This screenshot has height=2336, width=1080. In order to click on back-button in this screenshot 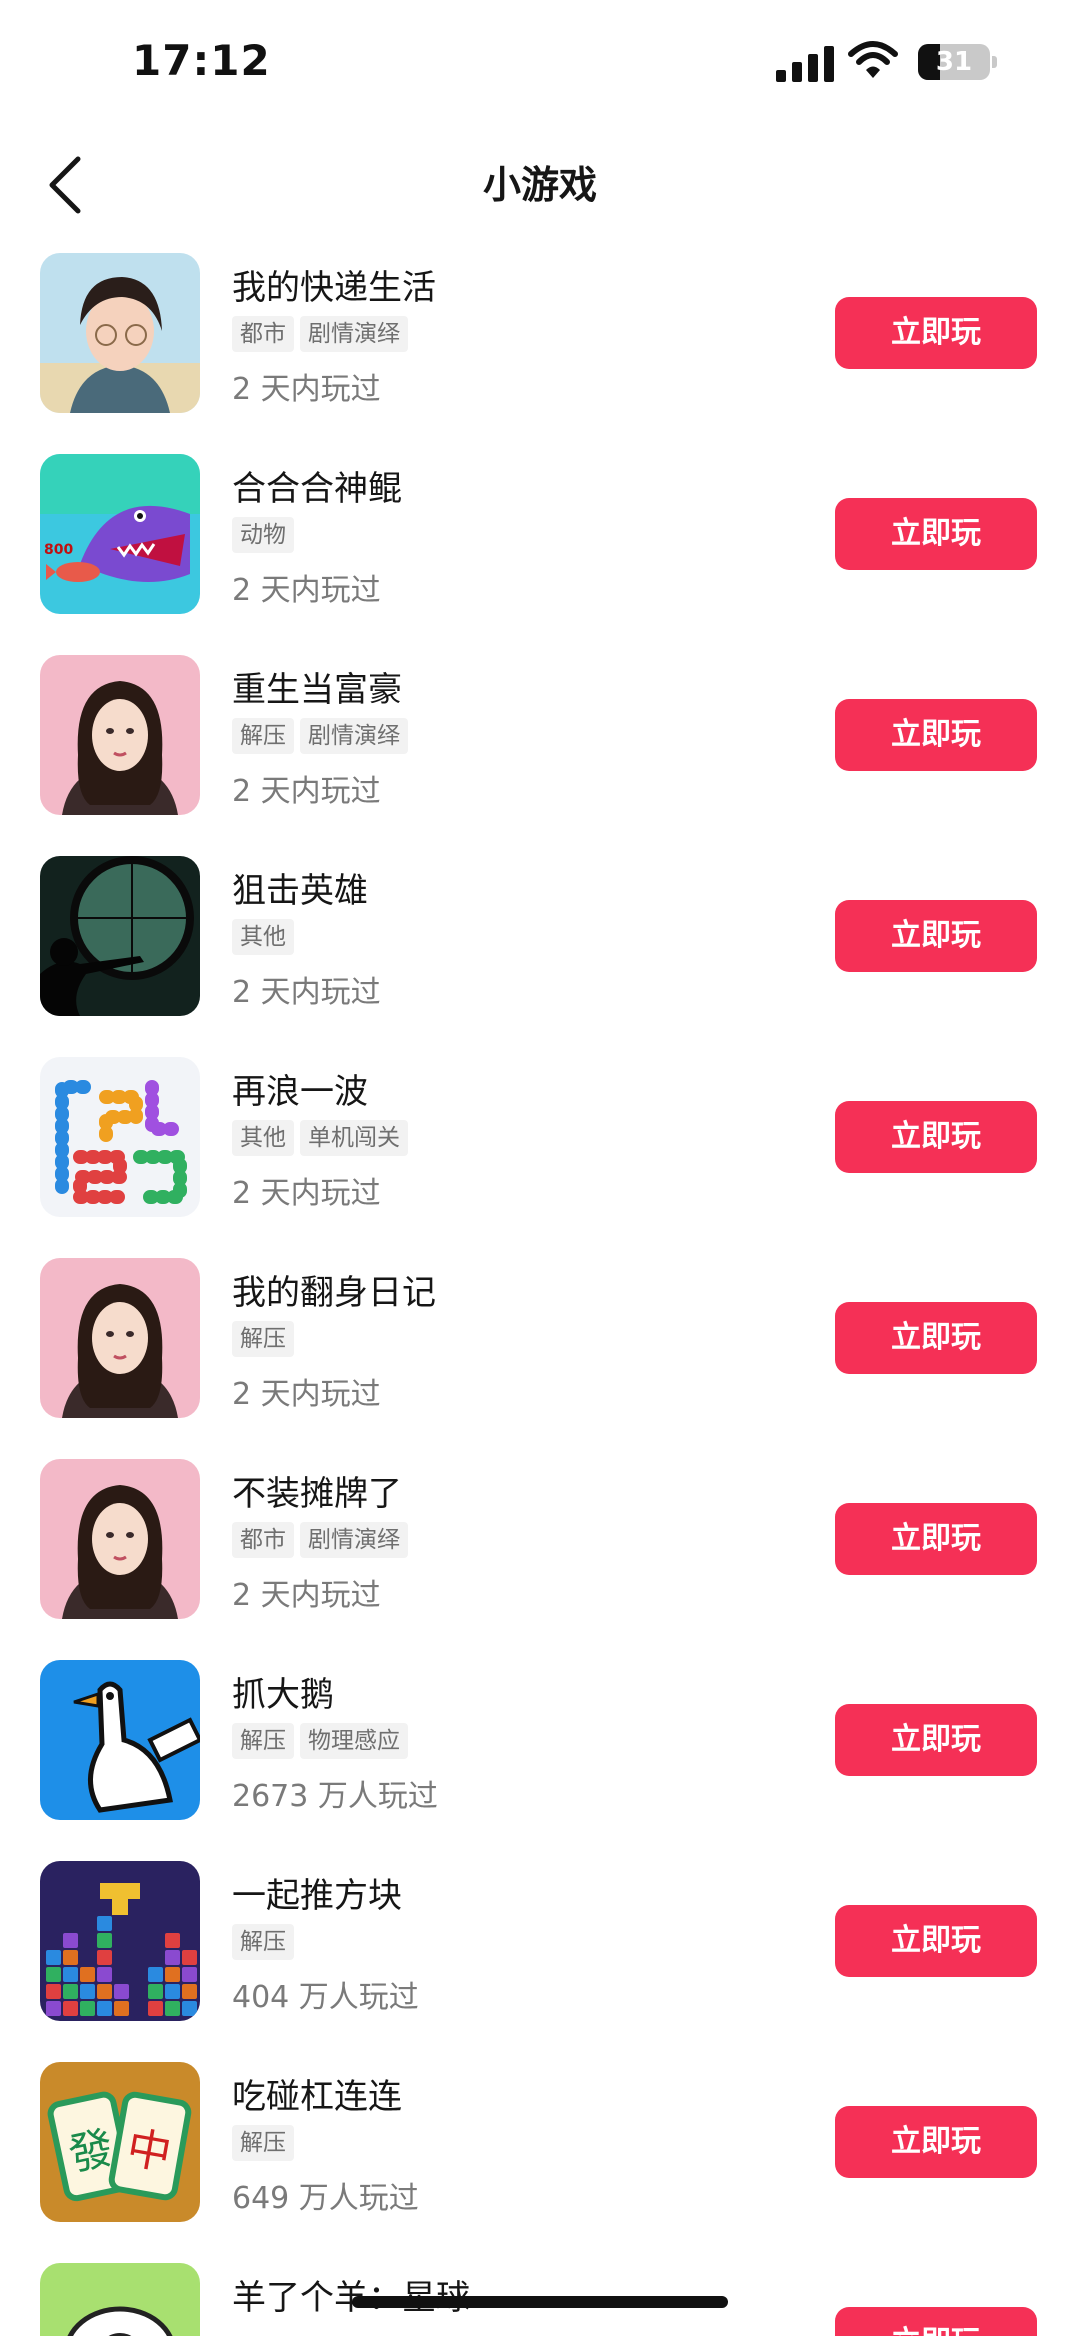, I will do `click(68, 185)`.